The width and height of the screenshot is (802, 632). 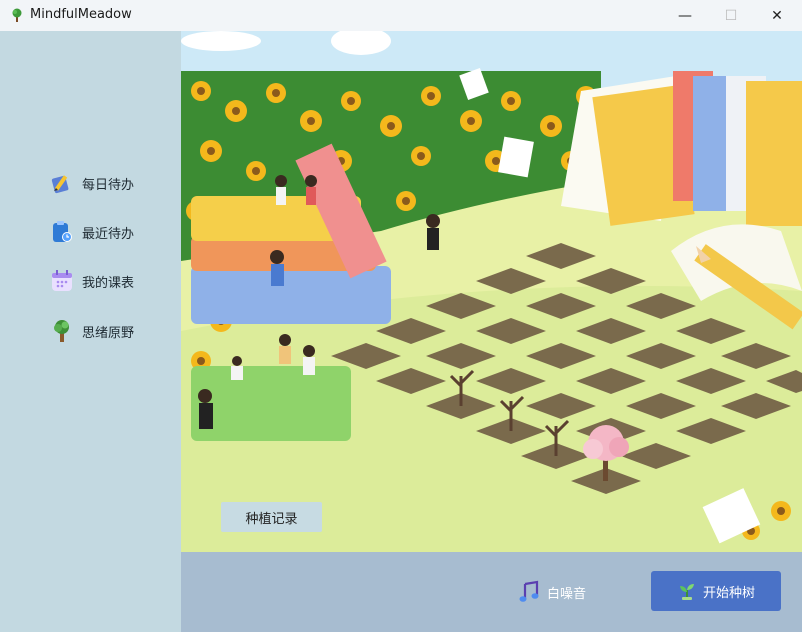 I want to click on sprout-icon, so click(x=686, y=592).